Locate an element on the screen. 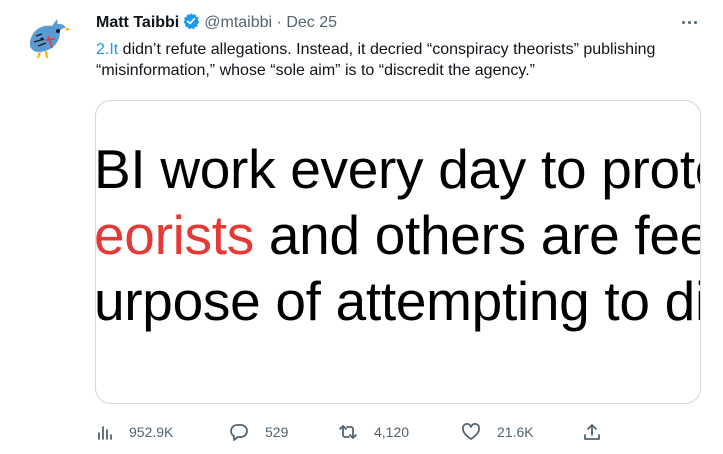 The image size is (723, 454). author-name: Matt Taibbi is located at coordinates (137, 22).